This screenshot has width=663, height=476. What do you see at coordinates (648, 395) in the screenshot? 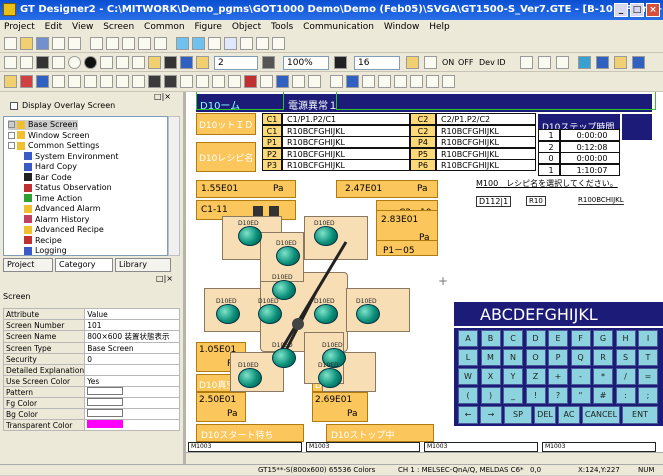
I see `kb-key: ;` at bounding box center [648, 395].